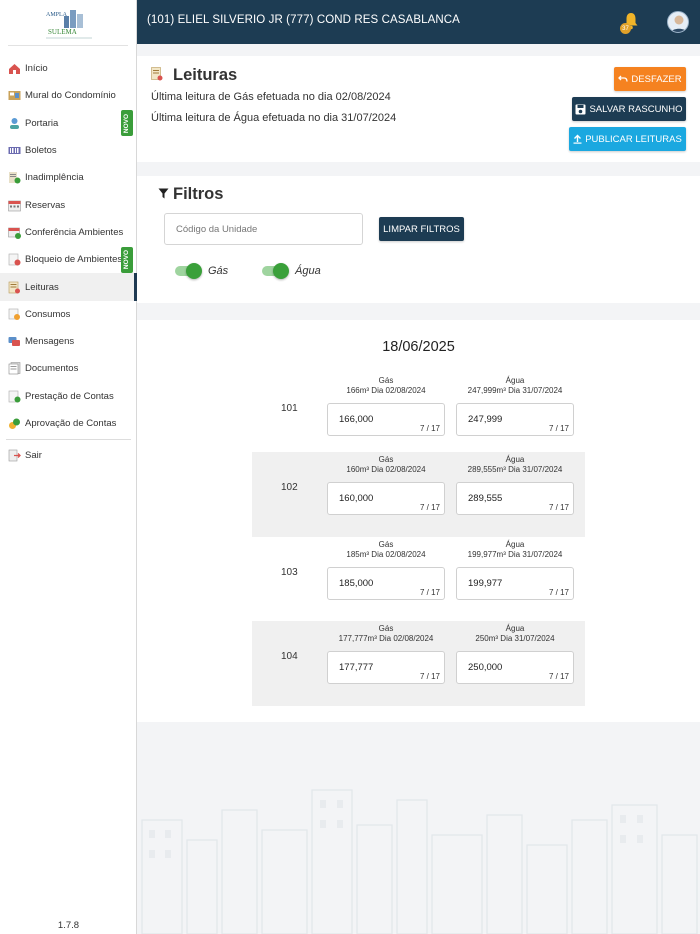  What do you see at coordinates (14, 314) in the screenshot?
I see `consumption-icon` at bounding box center [14, 314].